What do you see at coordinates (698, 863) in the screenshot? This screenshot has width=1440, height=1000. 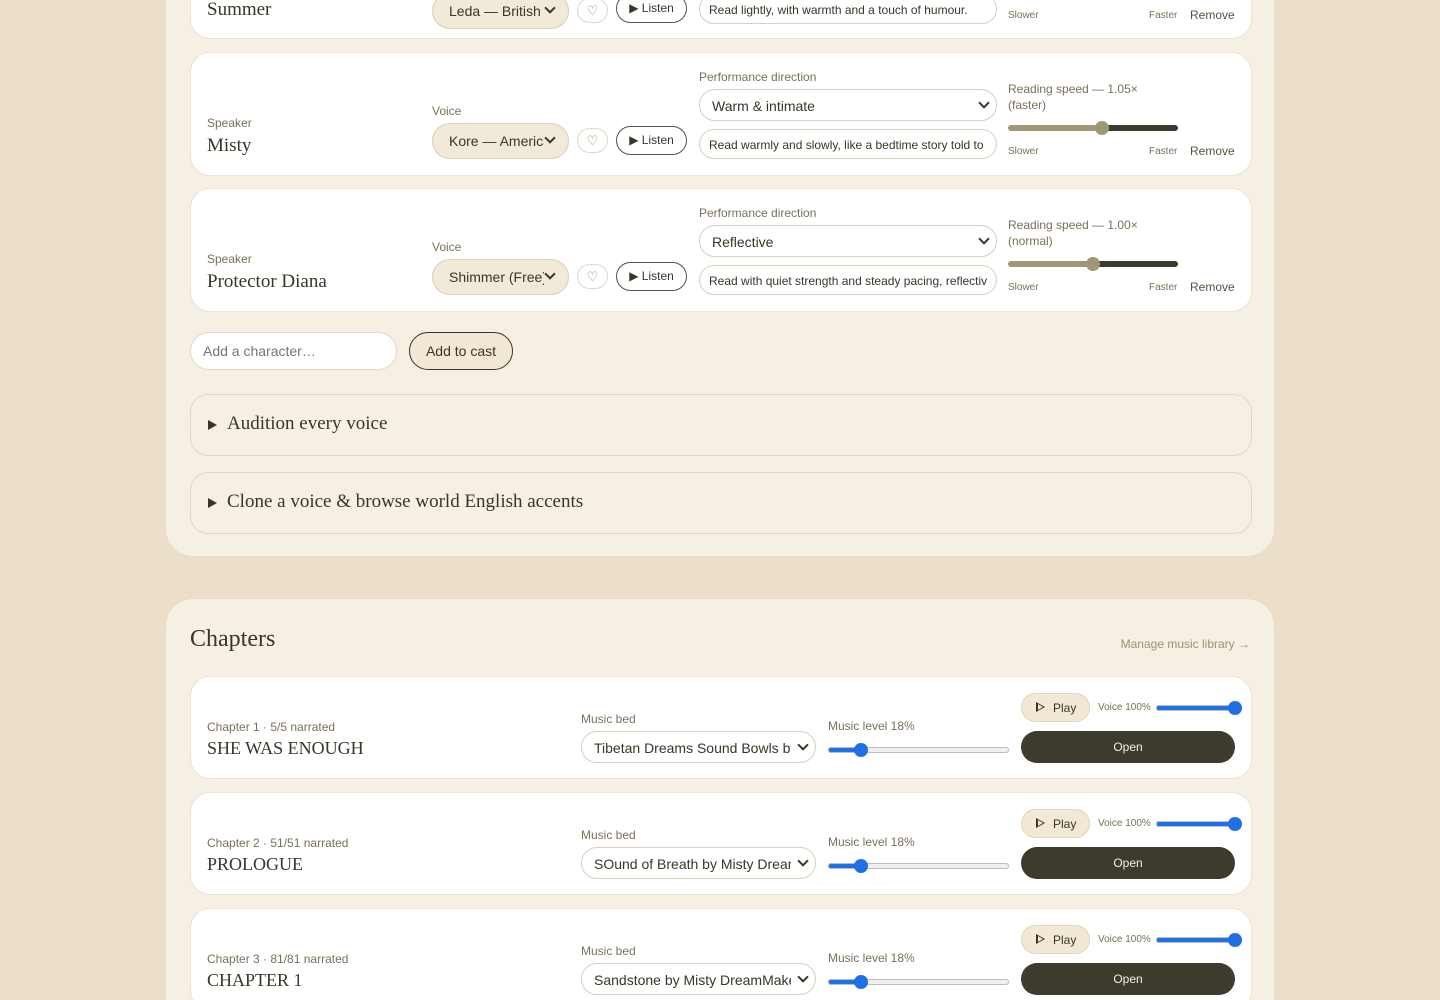 I see `music-bed-select: SOund of Breath by Misty DreamMaker` at bounding box center [698, 863].